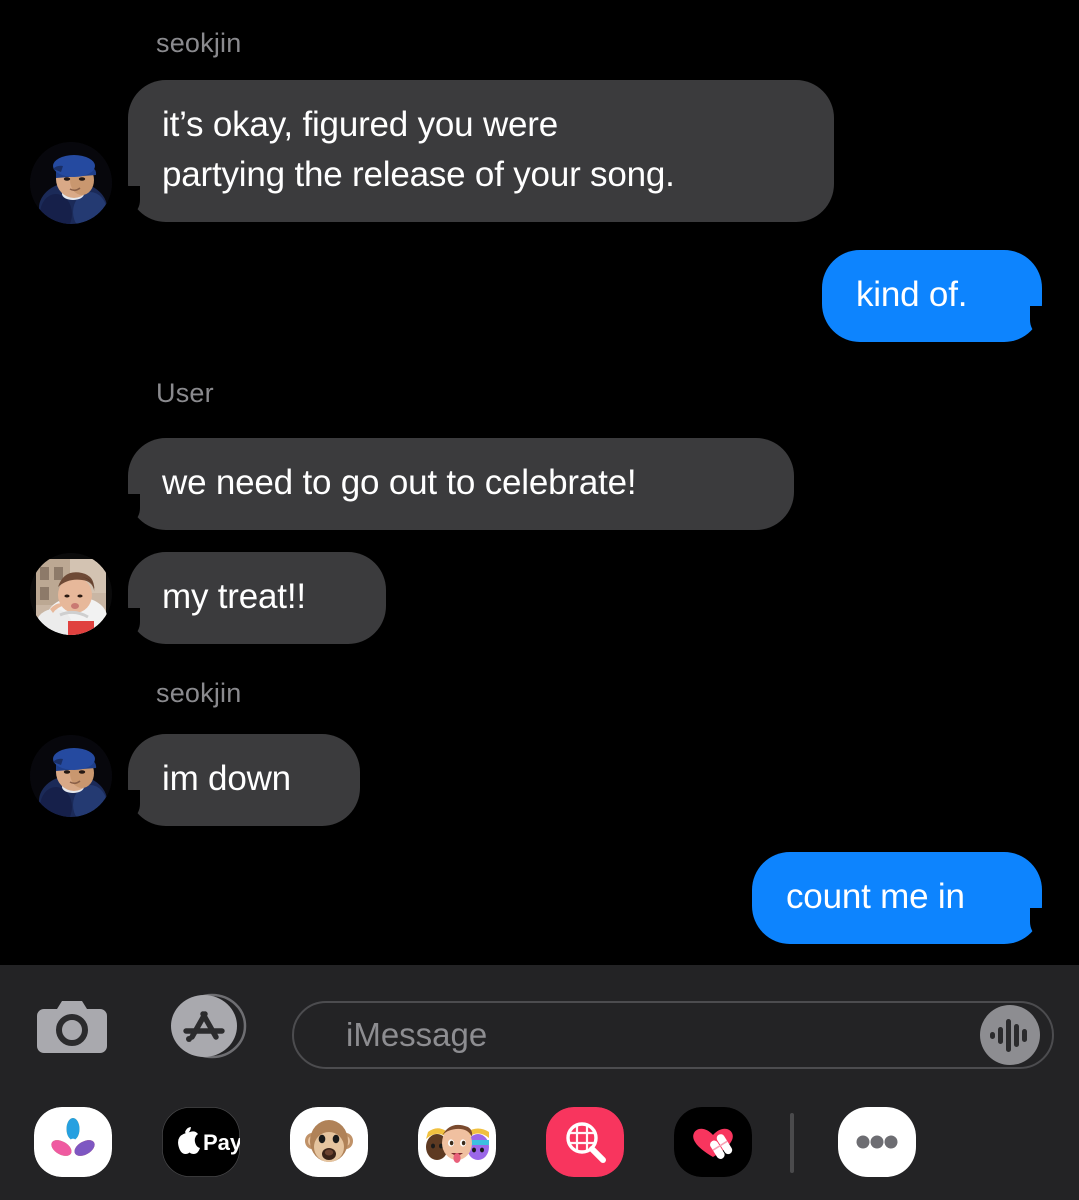 The image size is (1079, 1200). Describe the element at coordinates (201, 1142) in the screenshot. I see `apple-pay-app-icon: Pay` at that location.